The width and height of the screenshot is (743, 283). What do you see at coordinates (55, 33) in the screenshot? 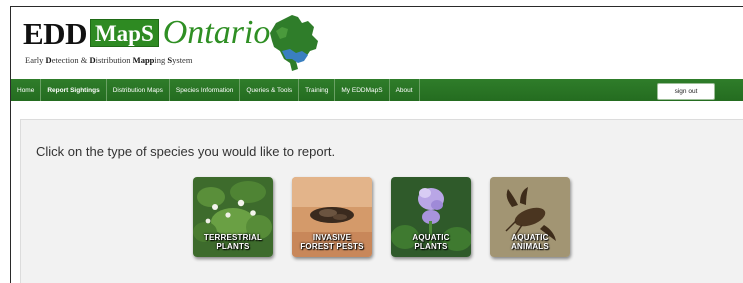
I see `logo-edd-text: EDD` at bounding box center [55, 33].